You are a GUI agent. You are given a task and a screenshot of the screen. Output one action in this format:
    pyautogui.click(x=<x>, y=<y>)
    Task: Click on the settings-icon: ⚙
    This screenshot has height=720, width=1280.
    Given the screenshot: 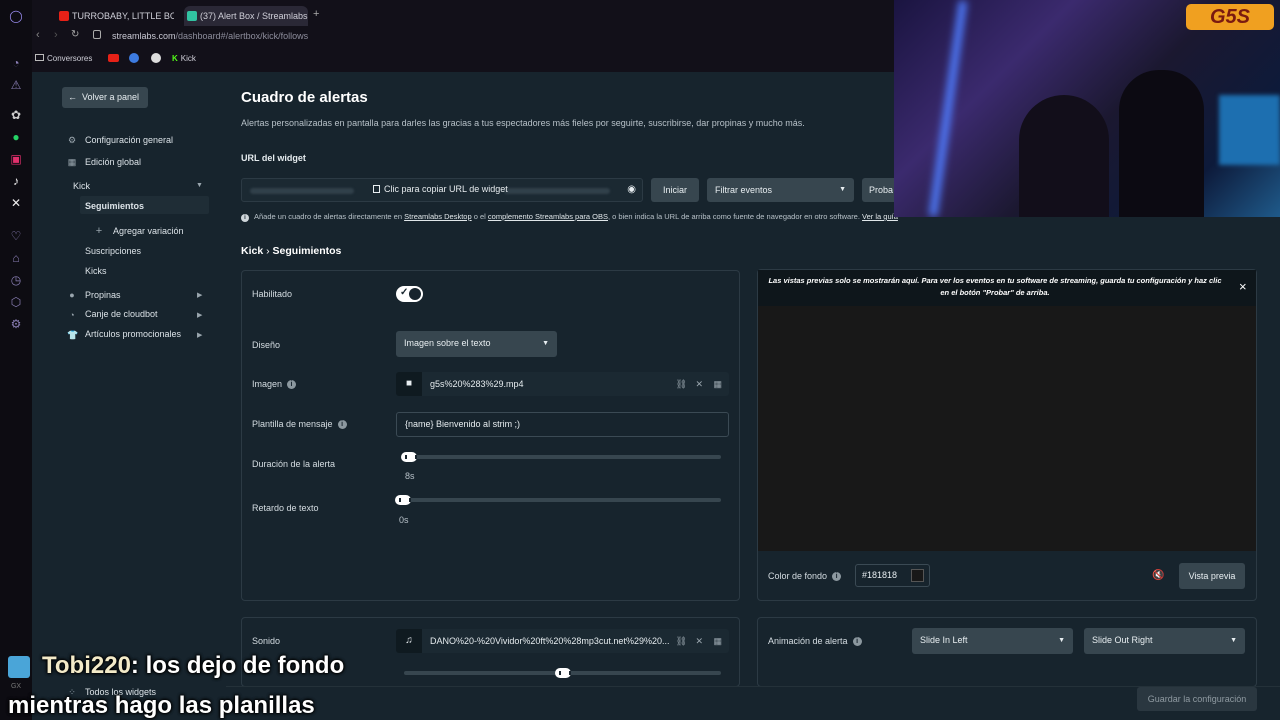 What is the action you would take?
    pyautogui.click(x=16, y=324)
    